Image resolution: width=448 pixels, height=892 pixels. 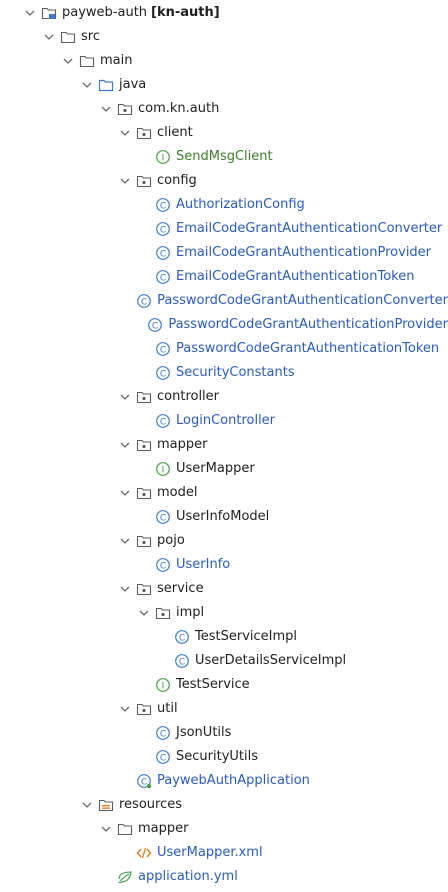 What do you see at coordinates (224, 541) in the screenshot?
I see `tree-node-pojo: pojo` at bounding box center [224, 541].